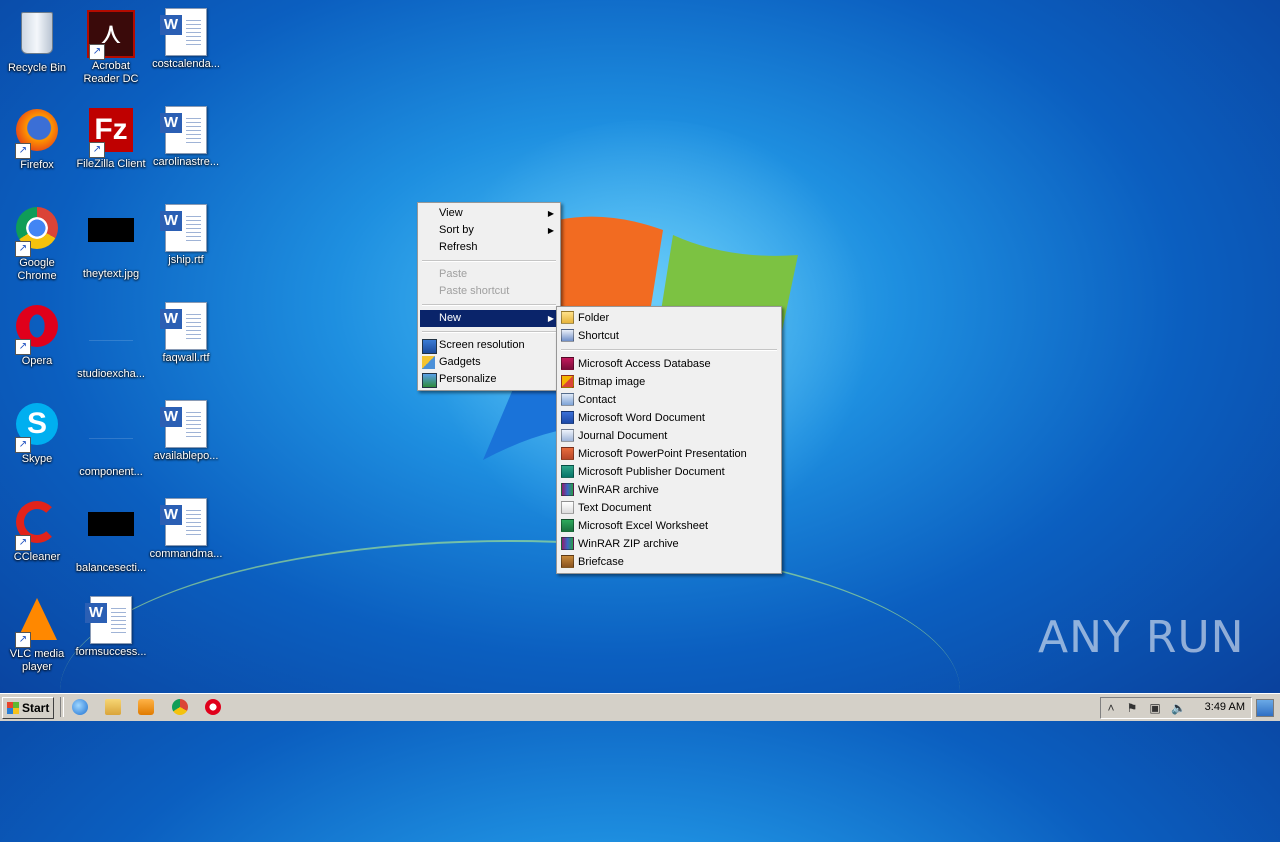  What do you see at coordinates (489, 291) in the screenshot?
I see `menu-item-paste-shortcut: Paste shortcut` at bounding box center [489, 291].